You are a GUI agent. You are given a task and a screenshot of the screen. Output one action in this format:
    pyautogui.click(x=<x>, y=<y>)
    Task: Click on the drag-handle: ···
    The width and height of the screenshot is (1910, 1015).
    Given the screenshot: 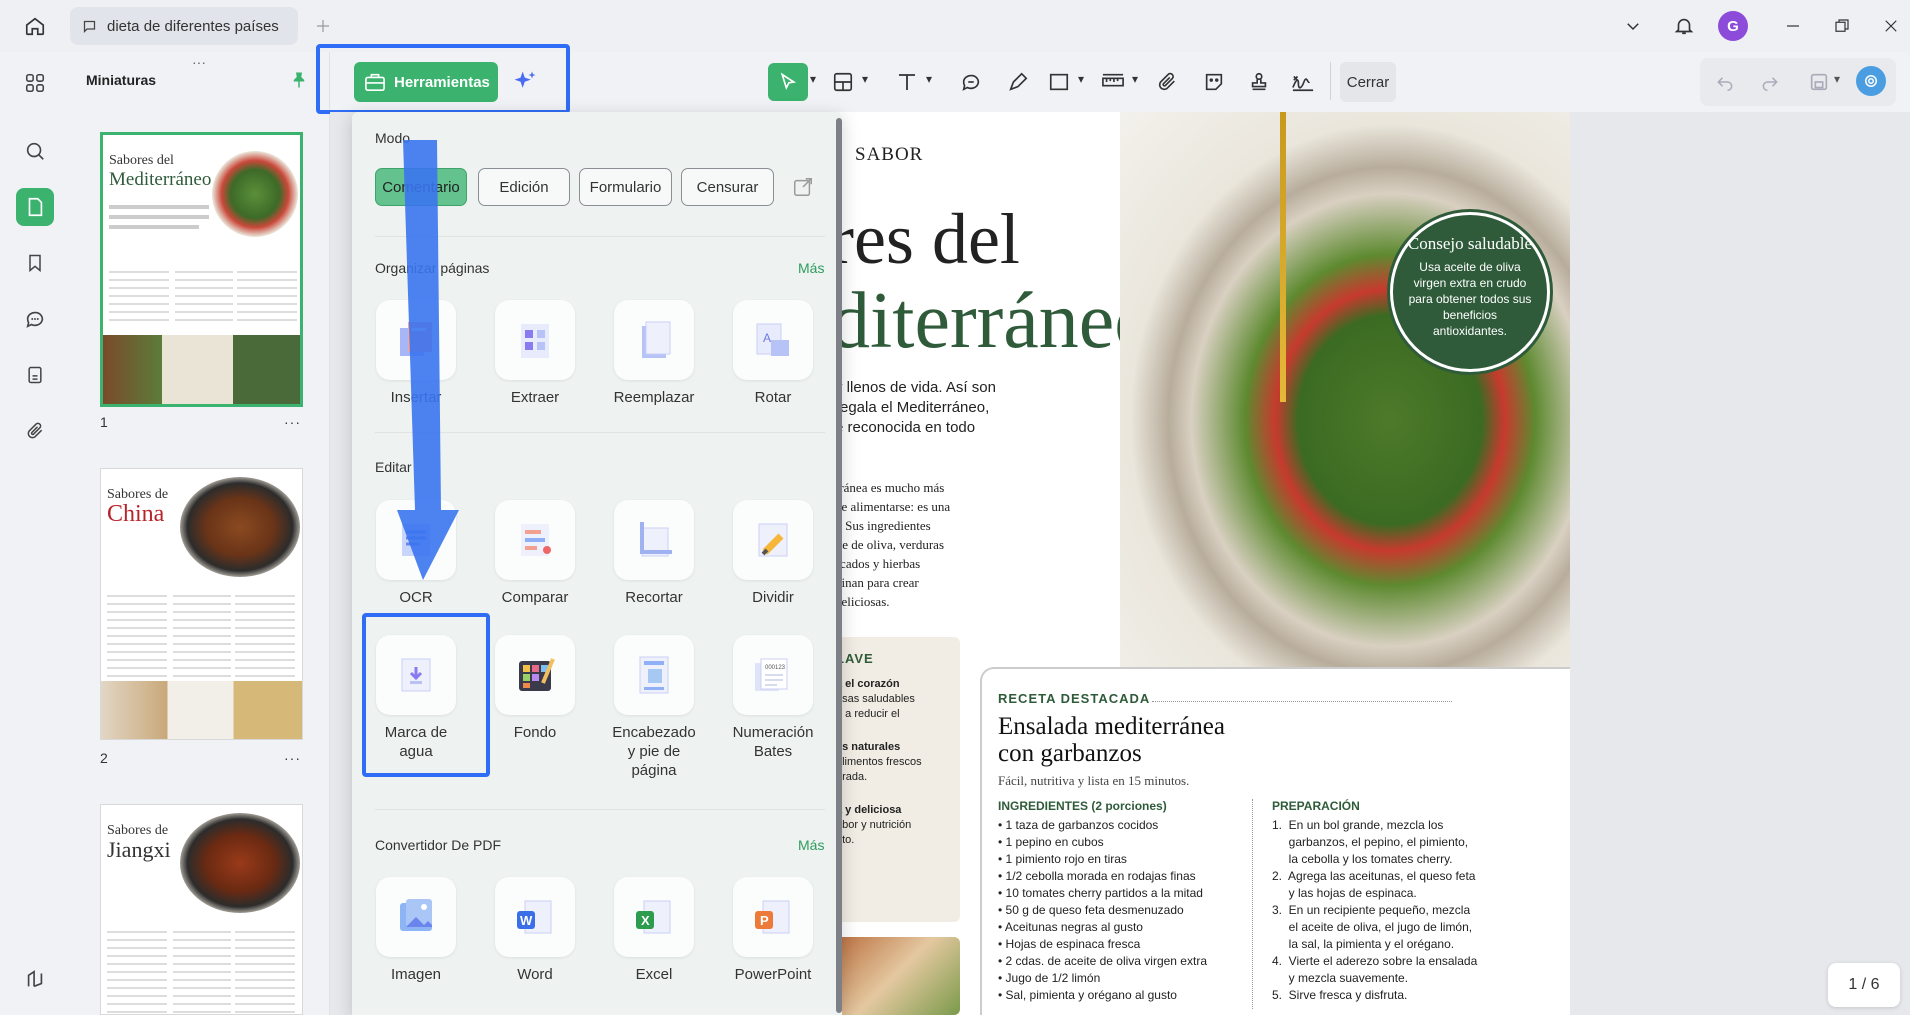 What is the action you would take?
    pyautogui.click(x=199, y=62)
    